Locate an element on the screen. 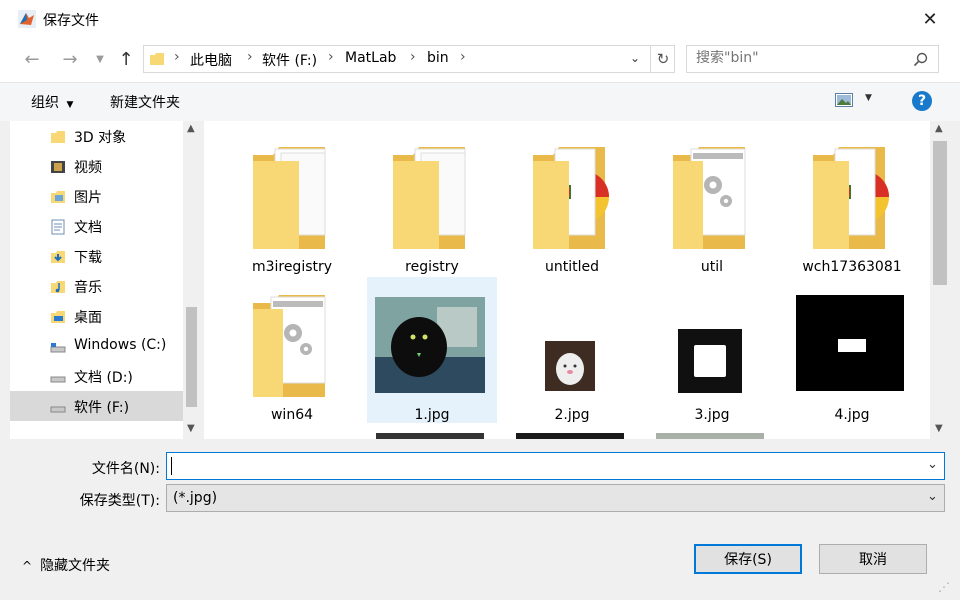  sidebar-item-pictures: 图片 is located at coordinates (97, 196).